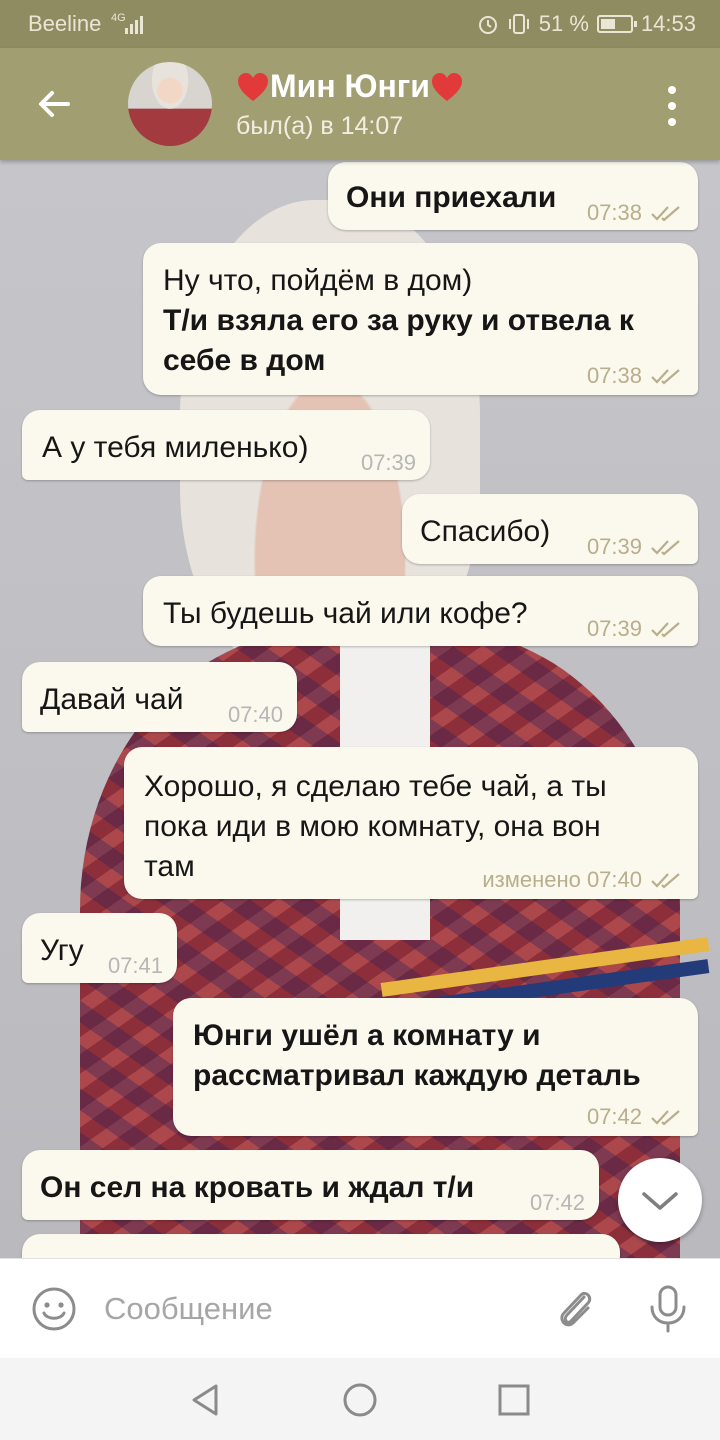 This screenshot has width=720, height=1440. Describe the element at coordinates (375, 786) in the screenshot. I see `message-text-line: Хорошо, я сделаю тебе чай, а ты` at that location.